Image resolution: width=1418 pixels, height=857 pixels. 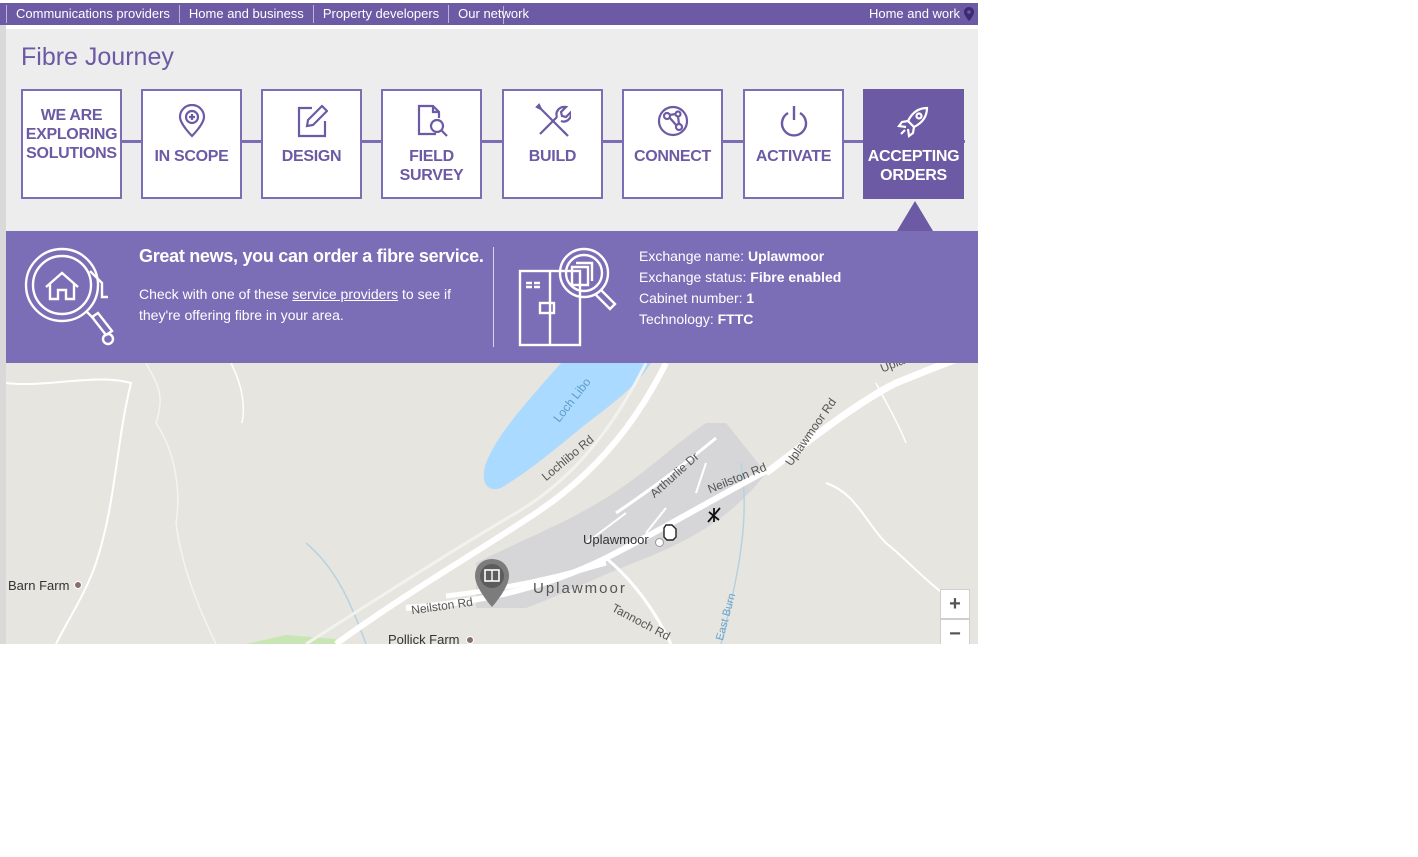 I want to click on nav-home-and-work-label: Home and work, so click(x=914, y=13).